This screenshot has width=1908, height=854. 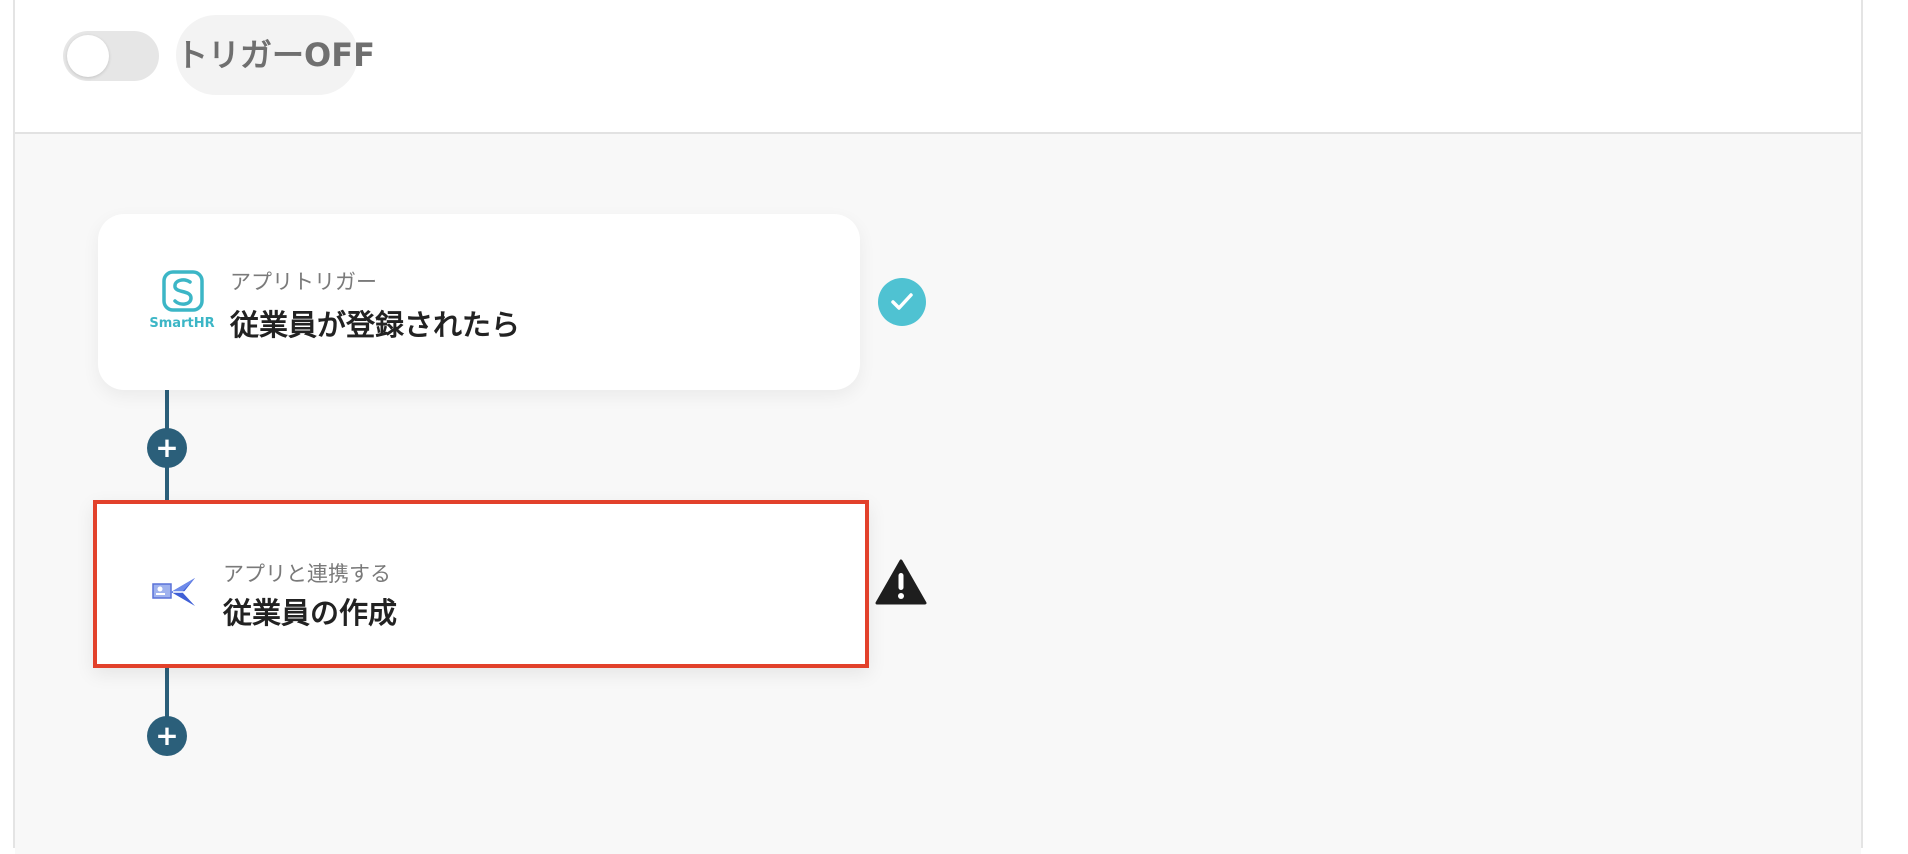 I want to click on step-title: 従業員が登録された​ら, so click(x=375, y=325).